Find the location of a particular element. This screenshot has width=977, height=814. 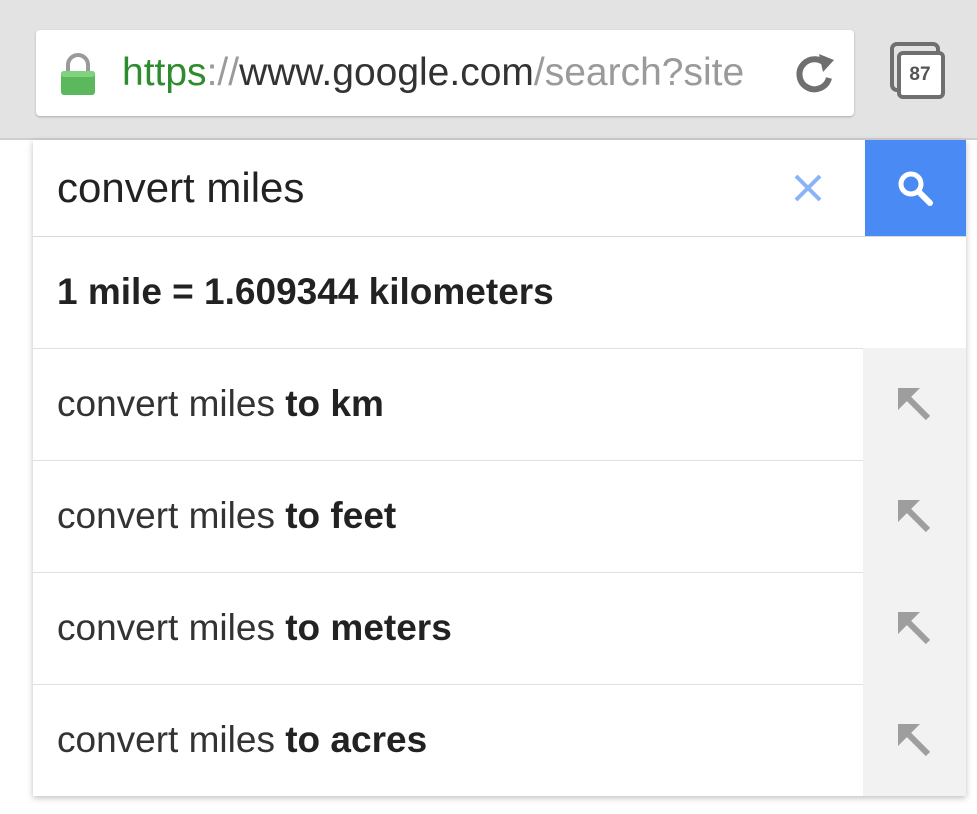

suggestion-item: convert miles to acres is located at coordinates (499, 740).